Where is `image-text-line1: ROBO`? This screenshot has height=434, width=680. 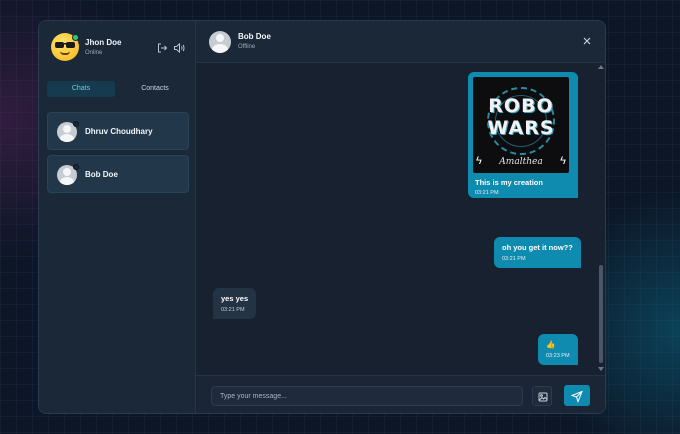 image-text-line1: ROBO is located at coordinates (521, 106).